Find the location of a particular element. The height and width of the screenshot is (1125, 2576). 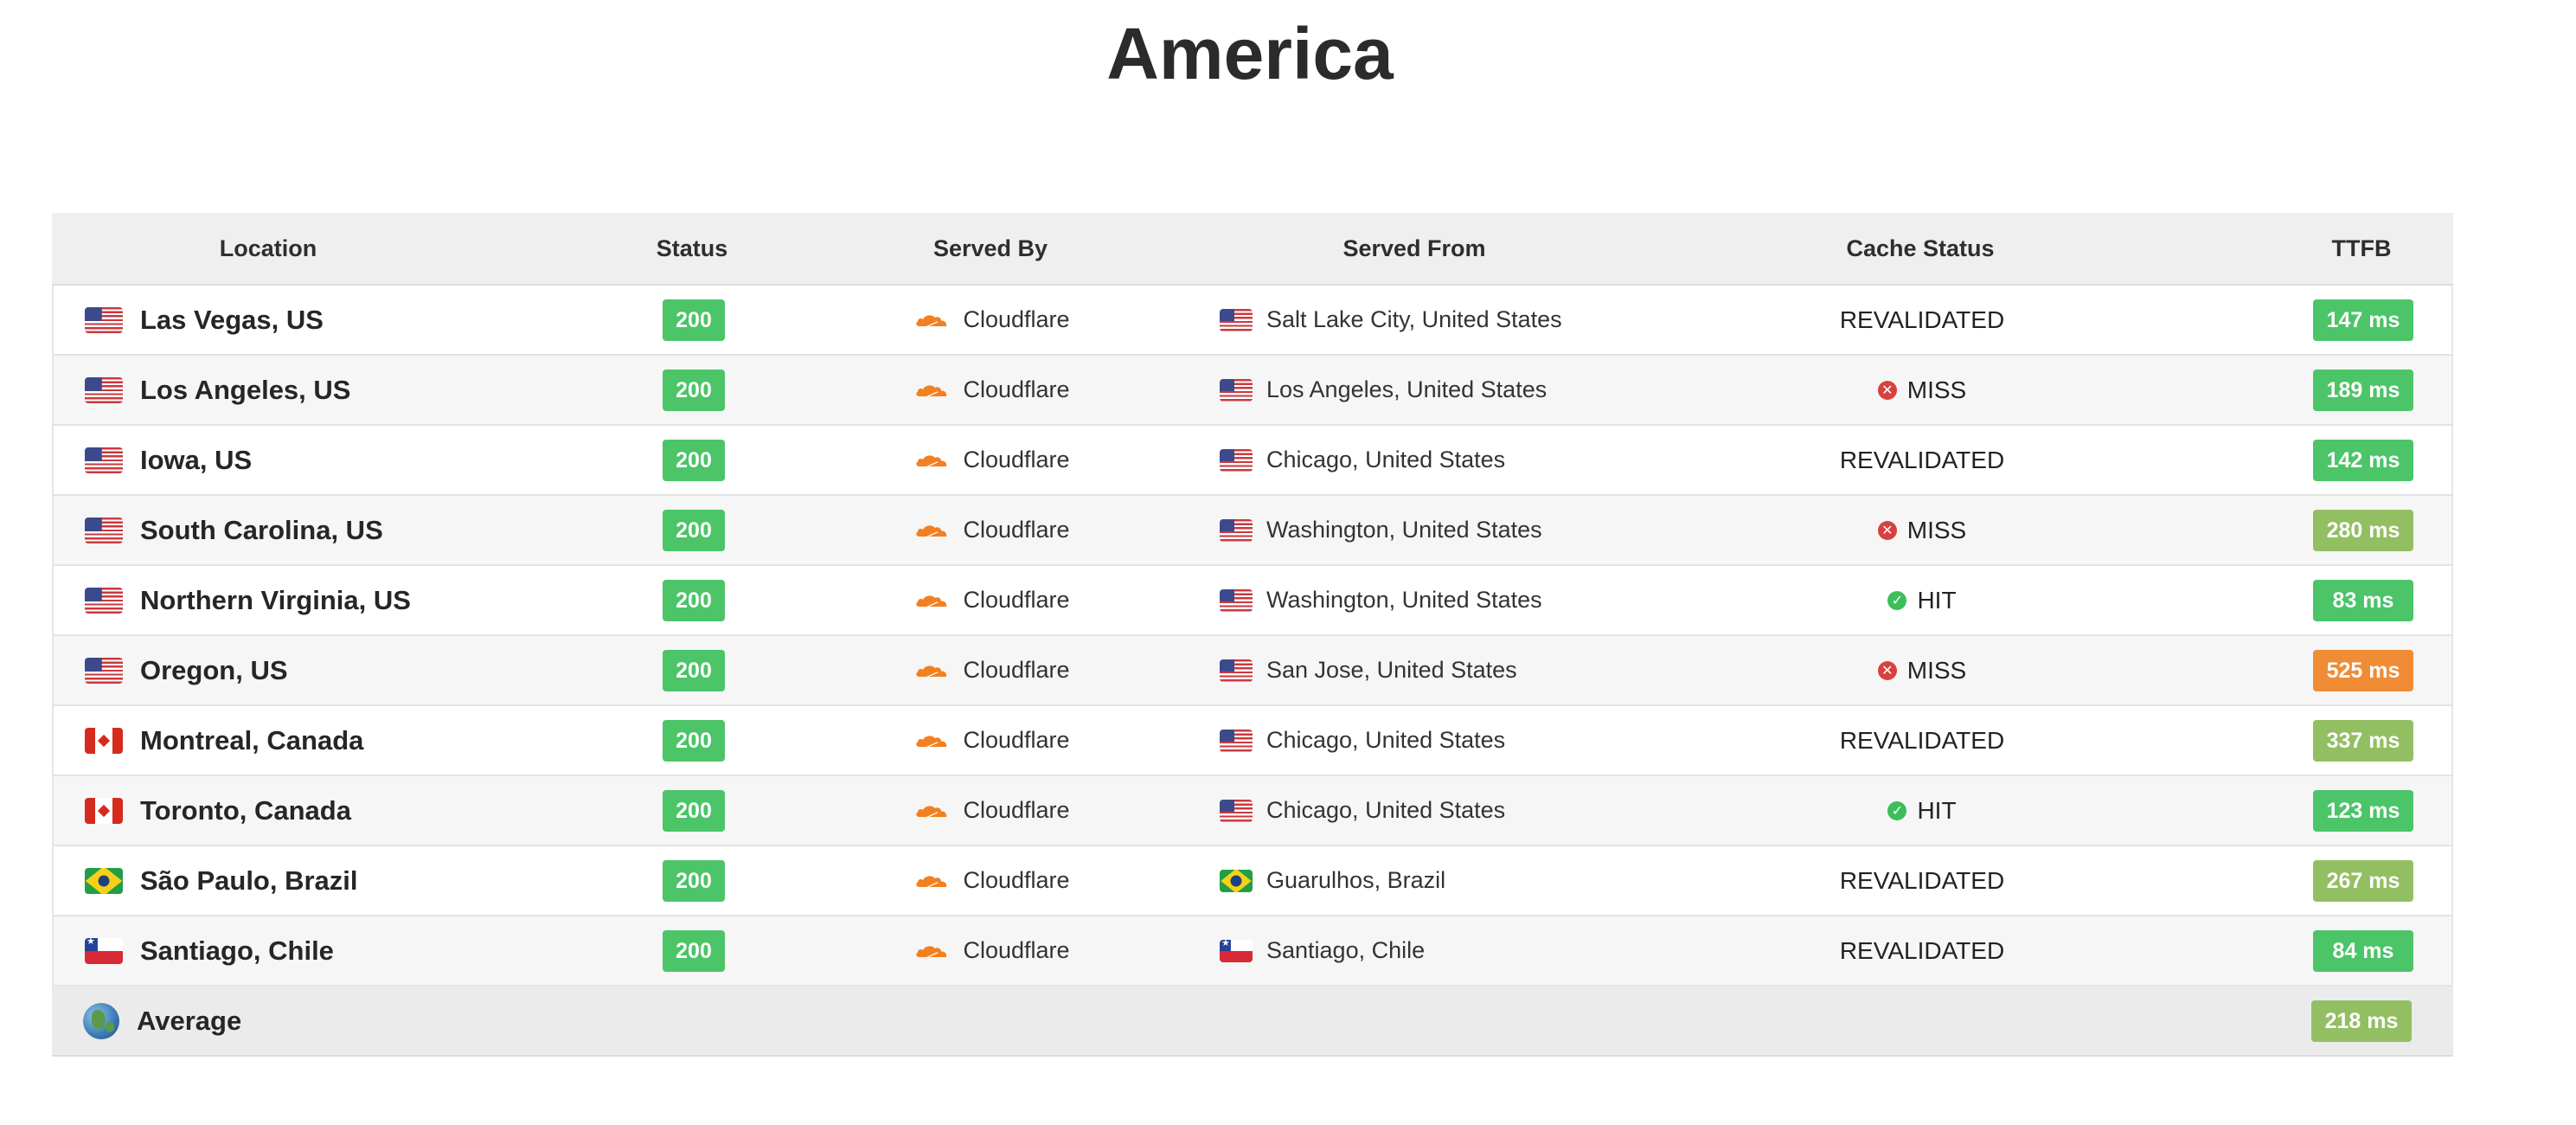

chile-flag-icon is located at coordinates (1236, 950).